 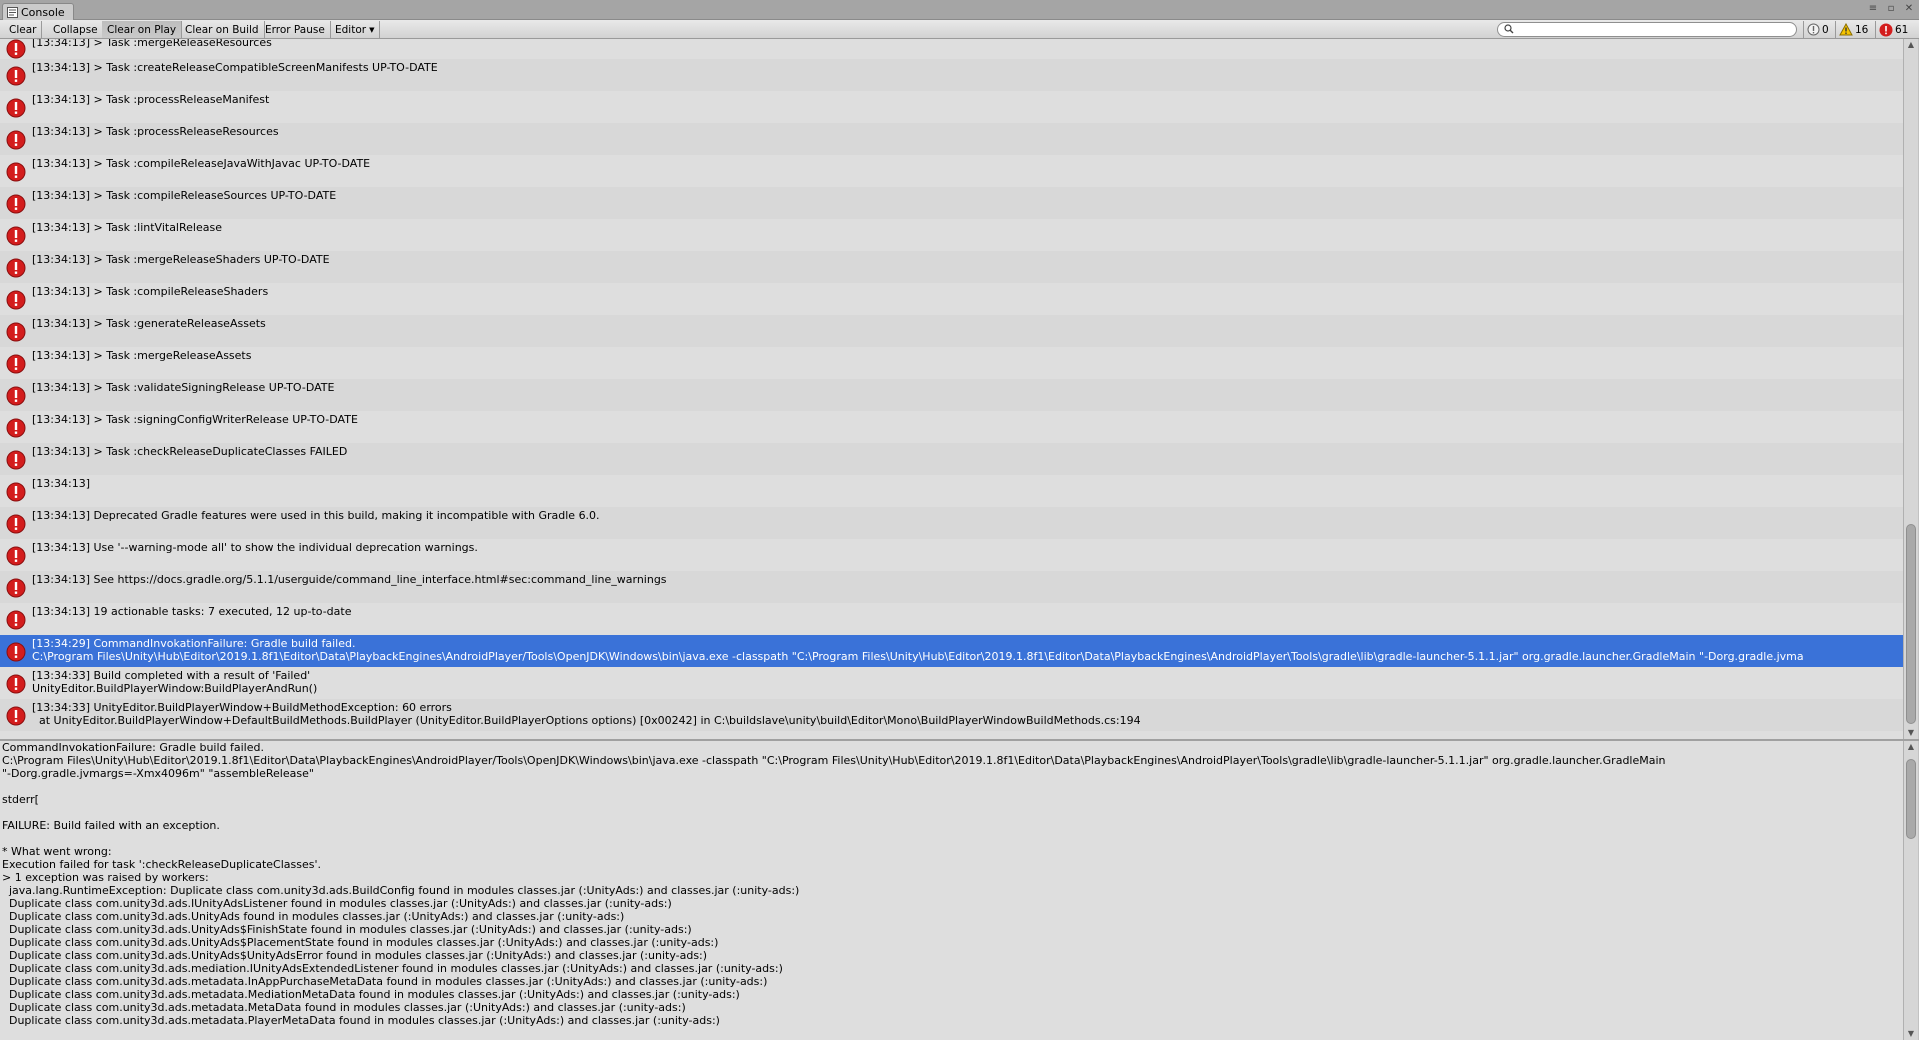 What do you see at coordinates (959, 10) in the screenshot?
I see `window-titlebar: Console ≡ ▫ ✕` at bounding box center [959, 10].